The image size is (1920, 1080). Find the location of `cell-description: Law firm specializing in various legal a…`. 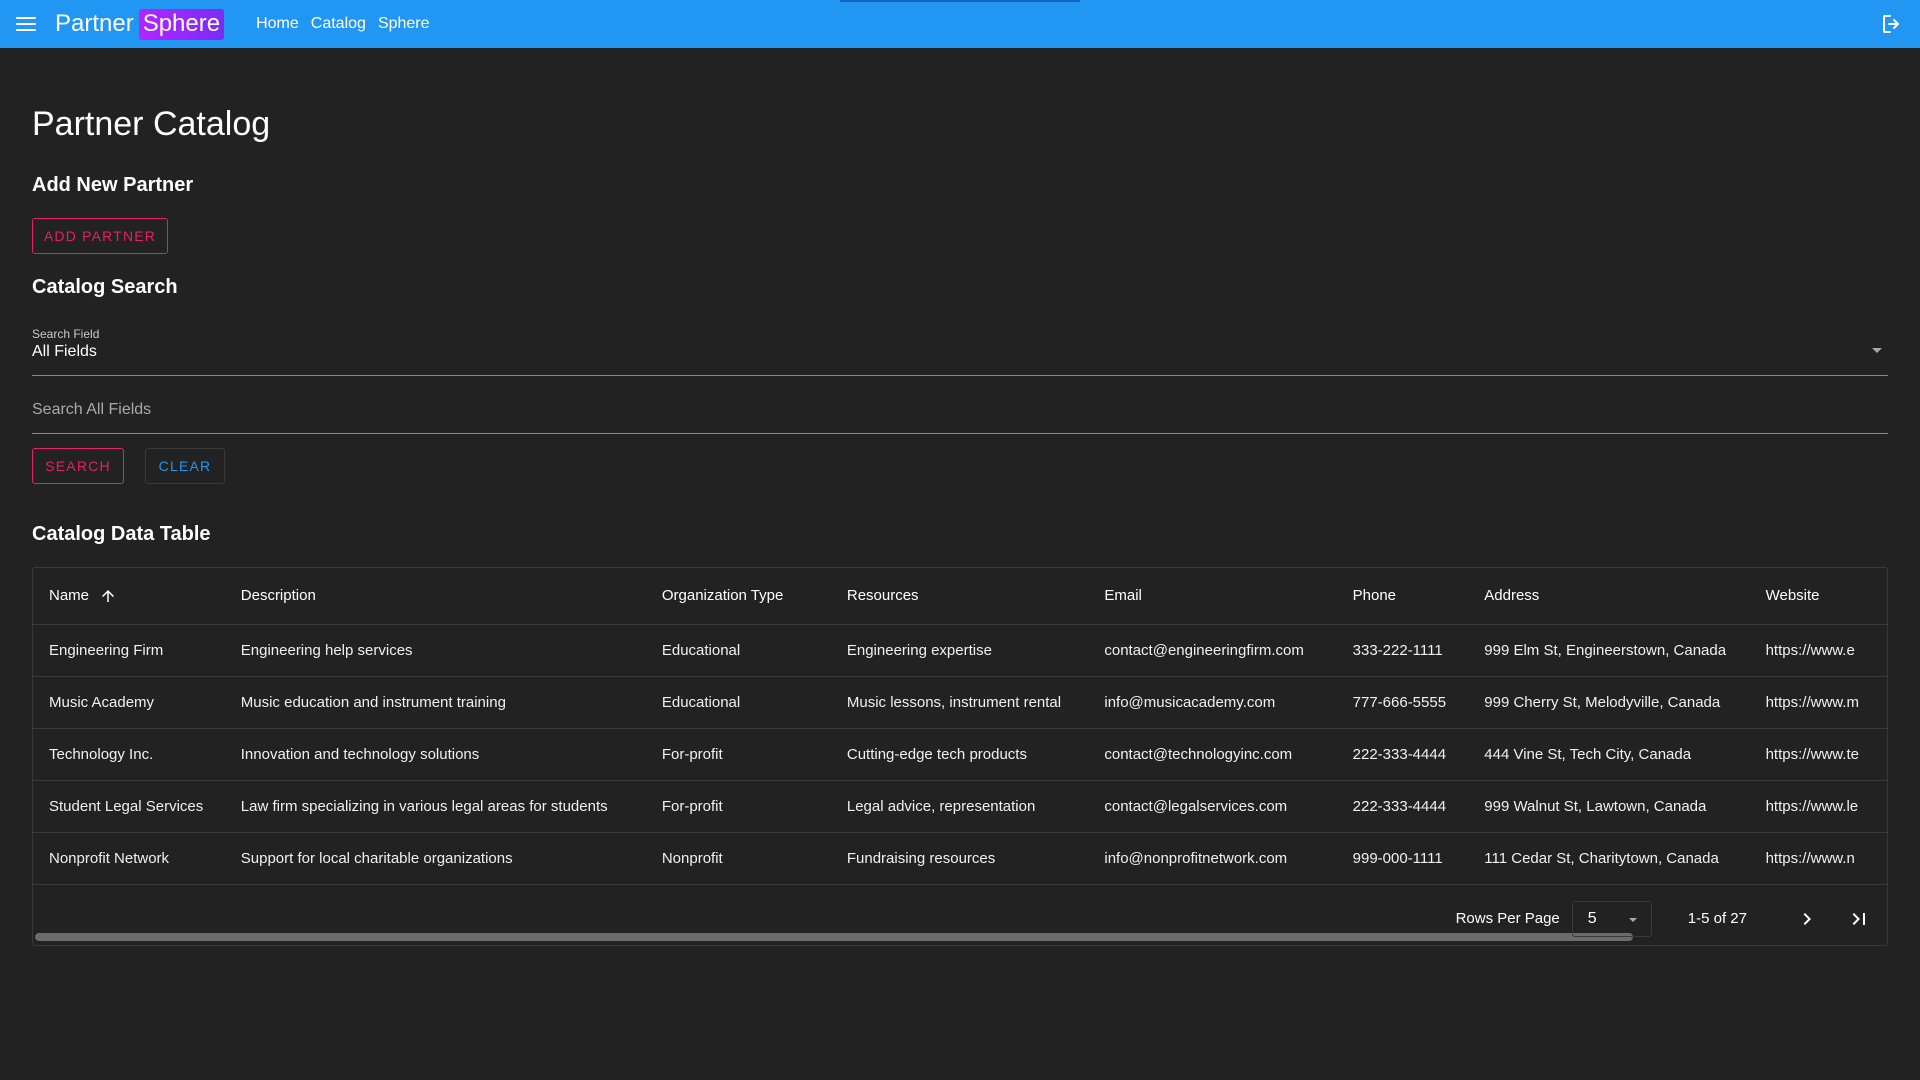

cell-description: Law firm specializing in various legal a… is located at coordinates (435, 806).